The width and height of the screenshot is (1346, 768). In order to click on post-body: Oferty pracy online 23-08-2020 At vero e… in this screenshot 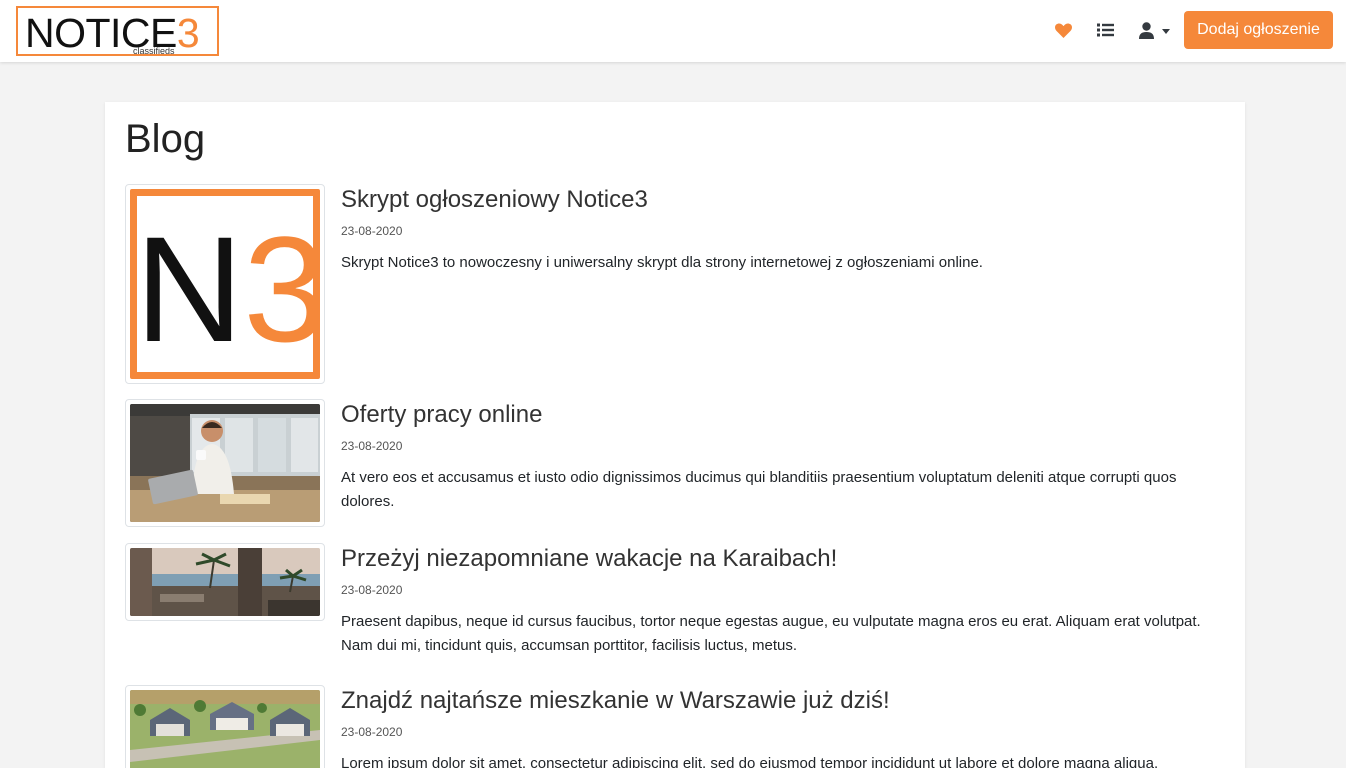, I will do `click(781, 456)`.